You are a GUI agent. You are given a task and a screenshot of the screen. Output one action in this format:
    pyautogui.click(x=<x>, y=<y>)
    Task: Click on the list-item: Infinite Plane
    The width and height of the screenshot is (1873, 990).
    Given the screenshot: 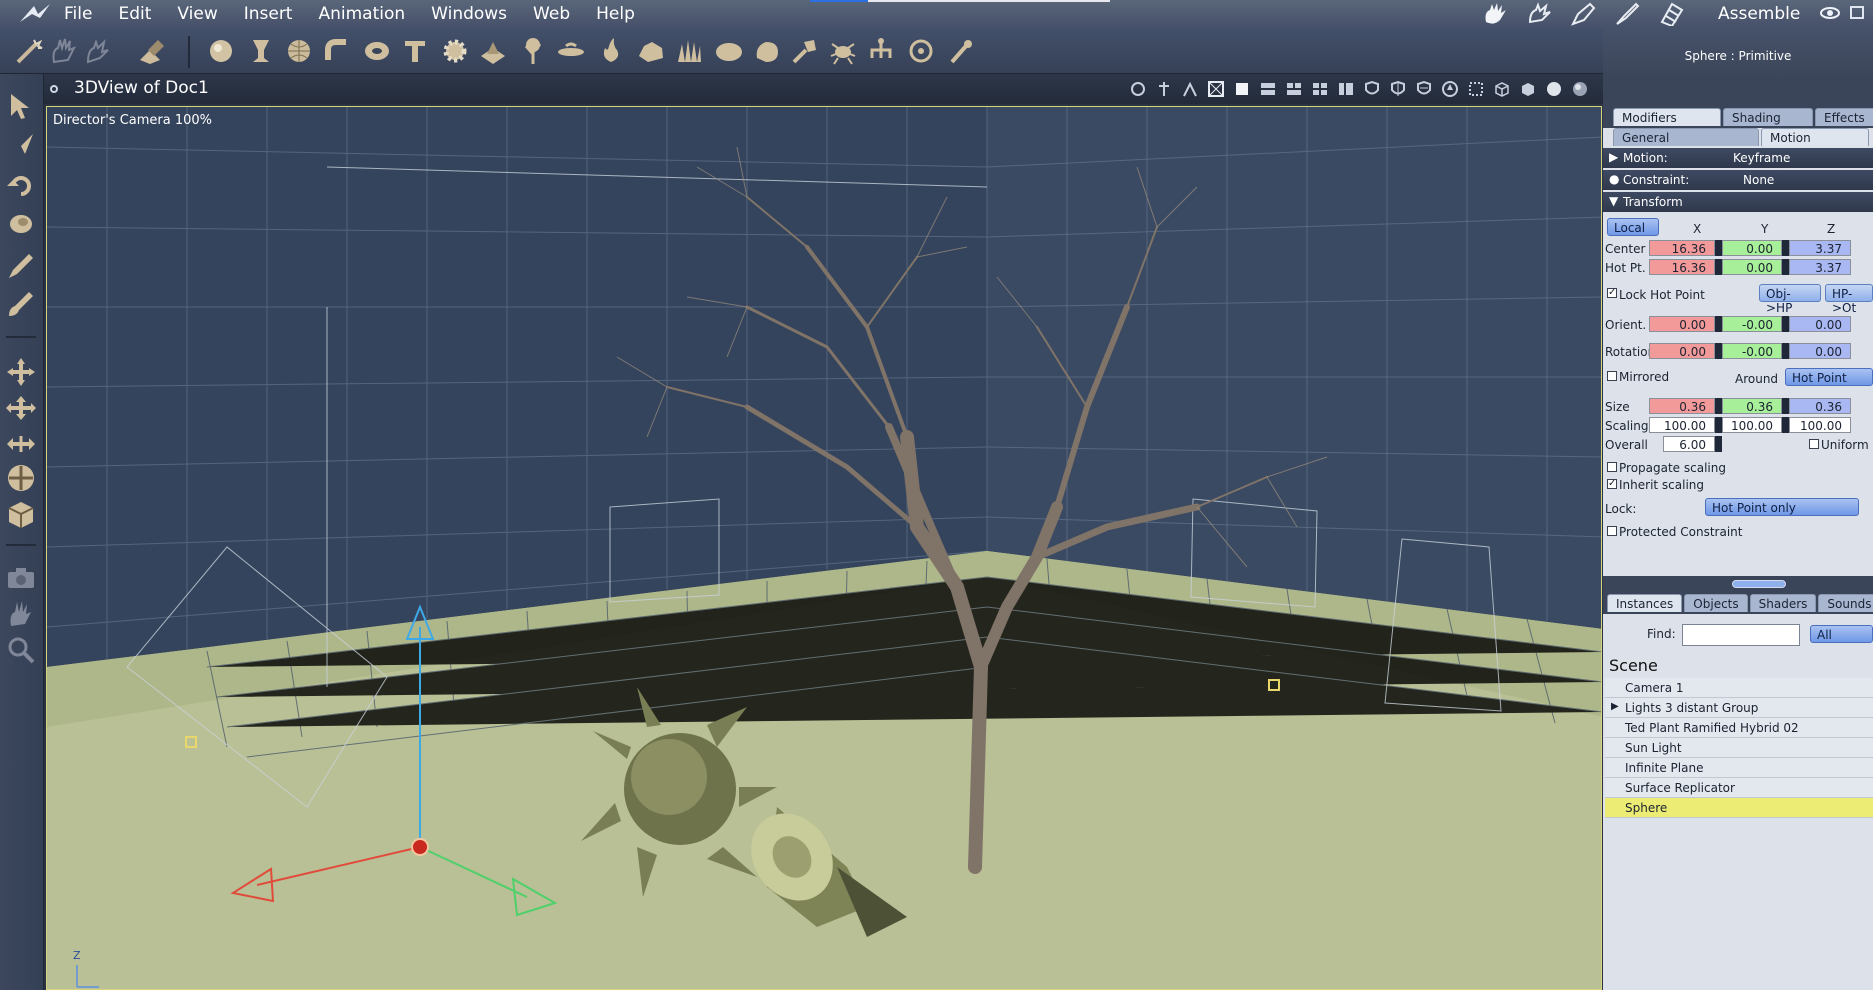 What is the action you would take?
    pyautogui.click(x=1739, y=768)
    